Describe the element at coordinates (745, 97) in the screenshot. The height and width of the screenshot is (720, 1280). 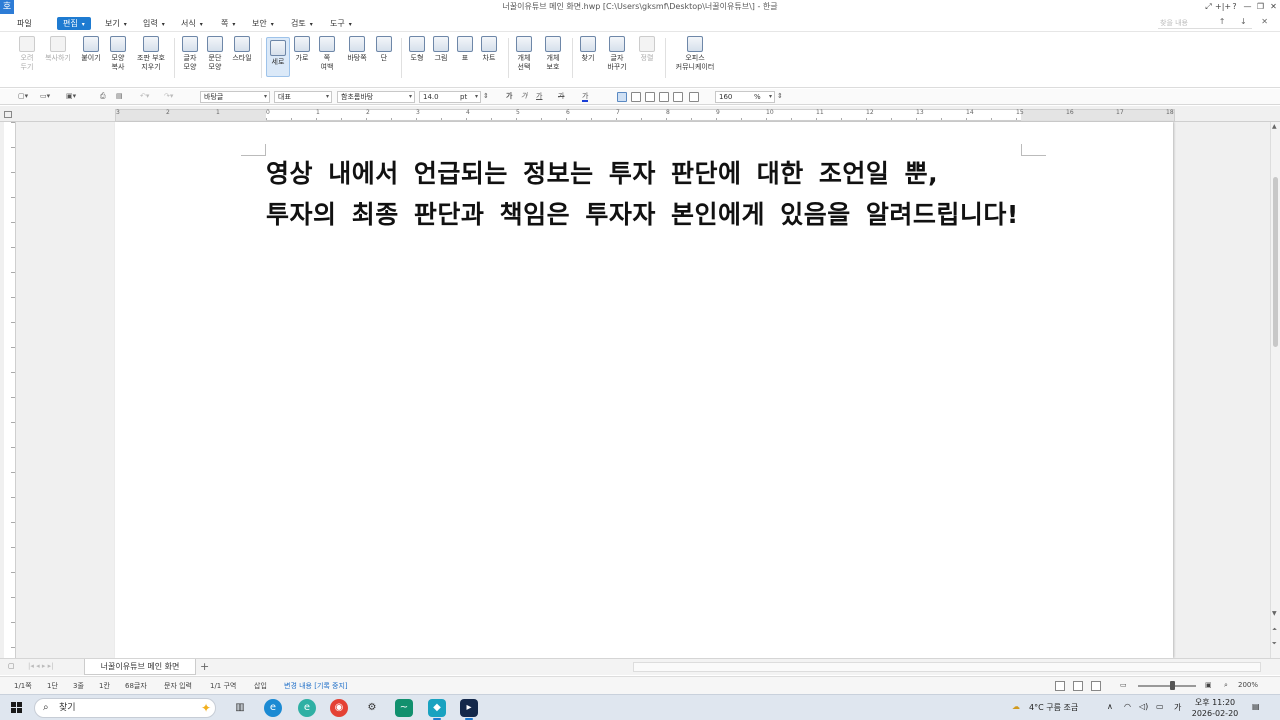
I see `zoom-input: 160% ▾` at that location.